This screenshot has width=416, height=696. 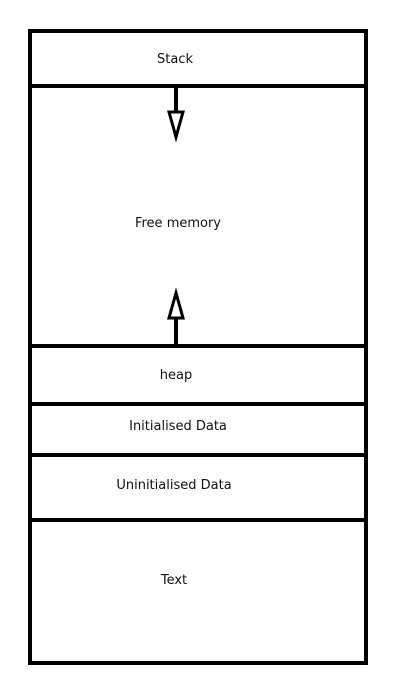 What do you see at coordinates (175, 59) in the screenshot?
I see `segment-label-stack: Stack` at bounding box center [175, 59].